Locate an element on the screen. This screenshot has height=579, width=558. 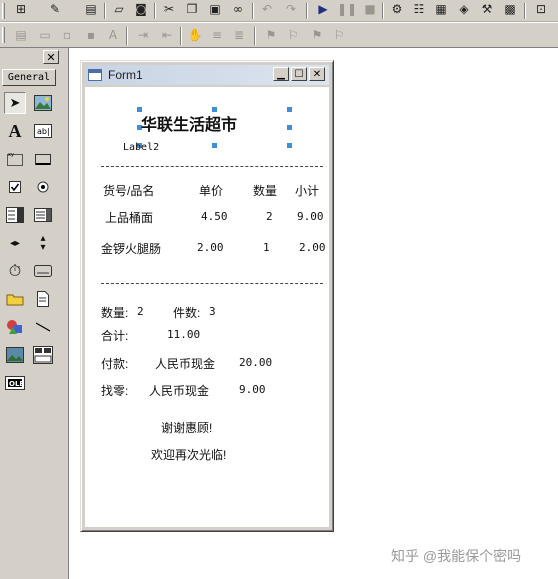
toggle-breakpoint-icon: ✋ is located at coordinates (195, 35).